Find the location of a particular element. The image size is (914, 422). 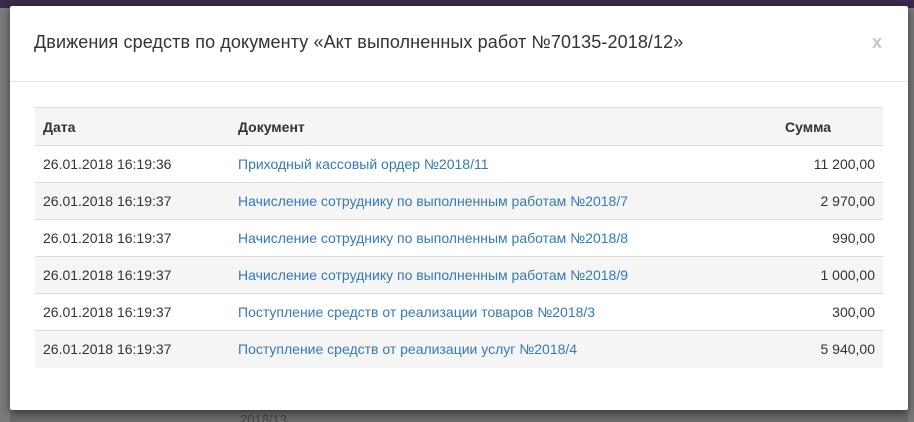

table-header-row: Дата Документ Сумма is located at coordinates (459, 126).